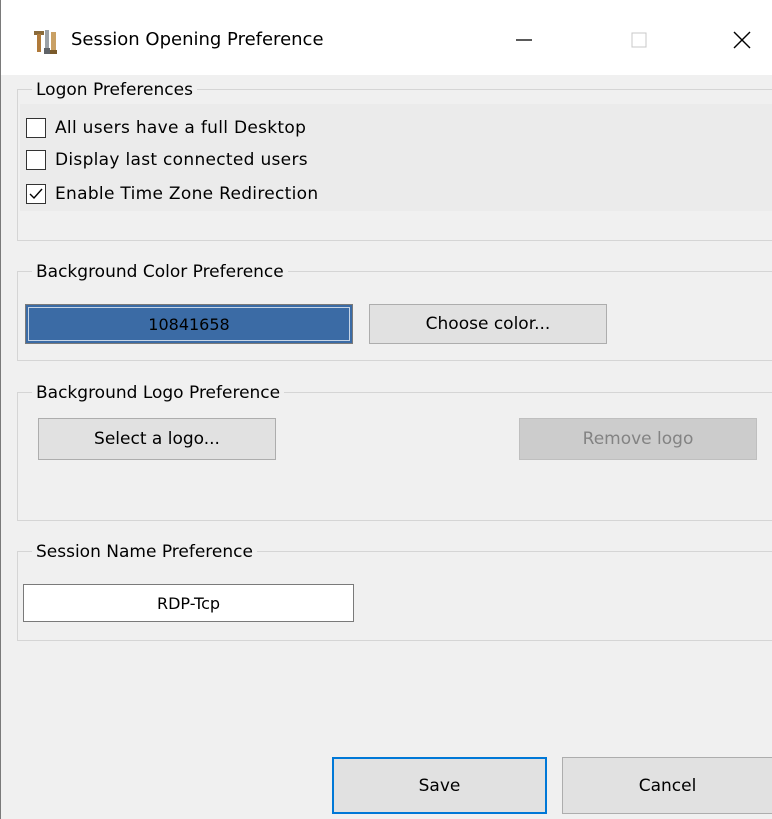  What do you see at coordinates (36, 160) in the screenshot?
I see `display-last-users-checkbox` at bounding box center [36, 160].